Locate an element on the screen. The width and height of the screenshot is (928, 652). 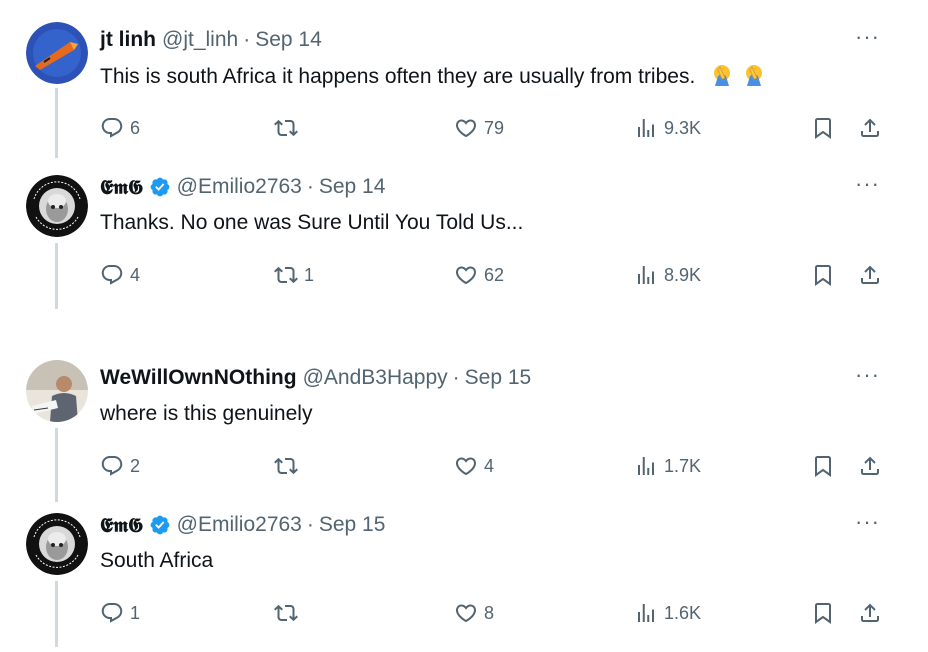
tweet-header: 𝕰𝖒𝕲 @Emilio2763 · Sep 14 is located at coordinates (242, 187).